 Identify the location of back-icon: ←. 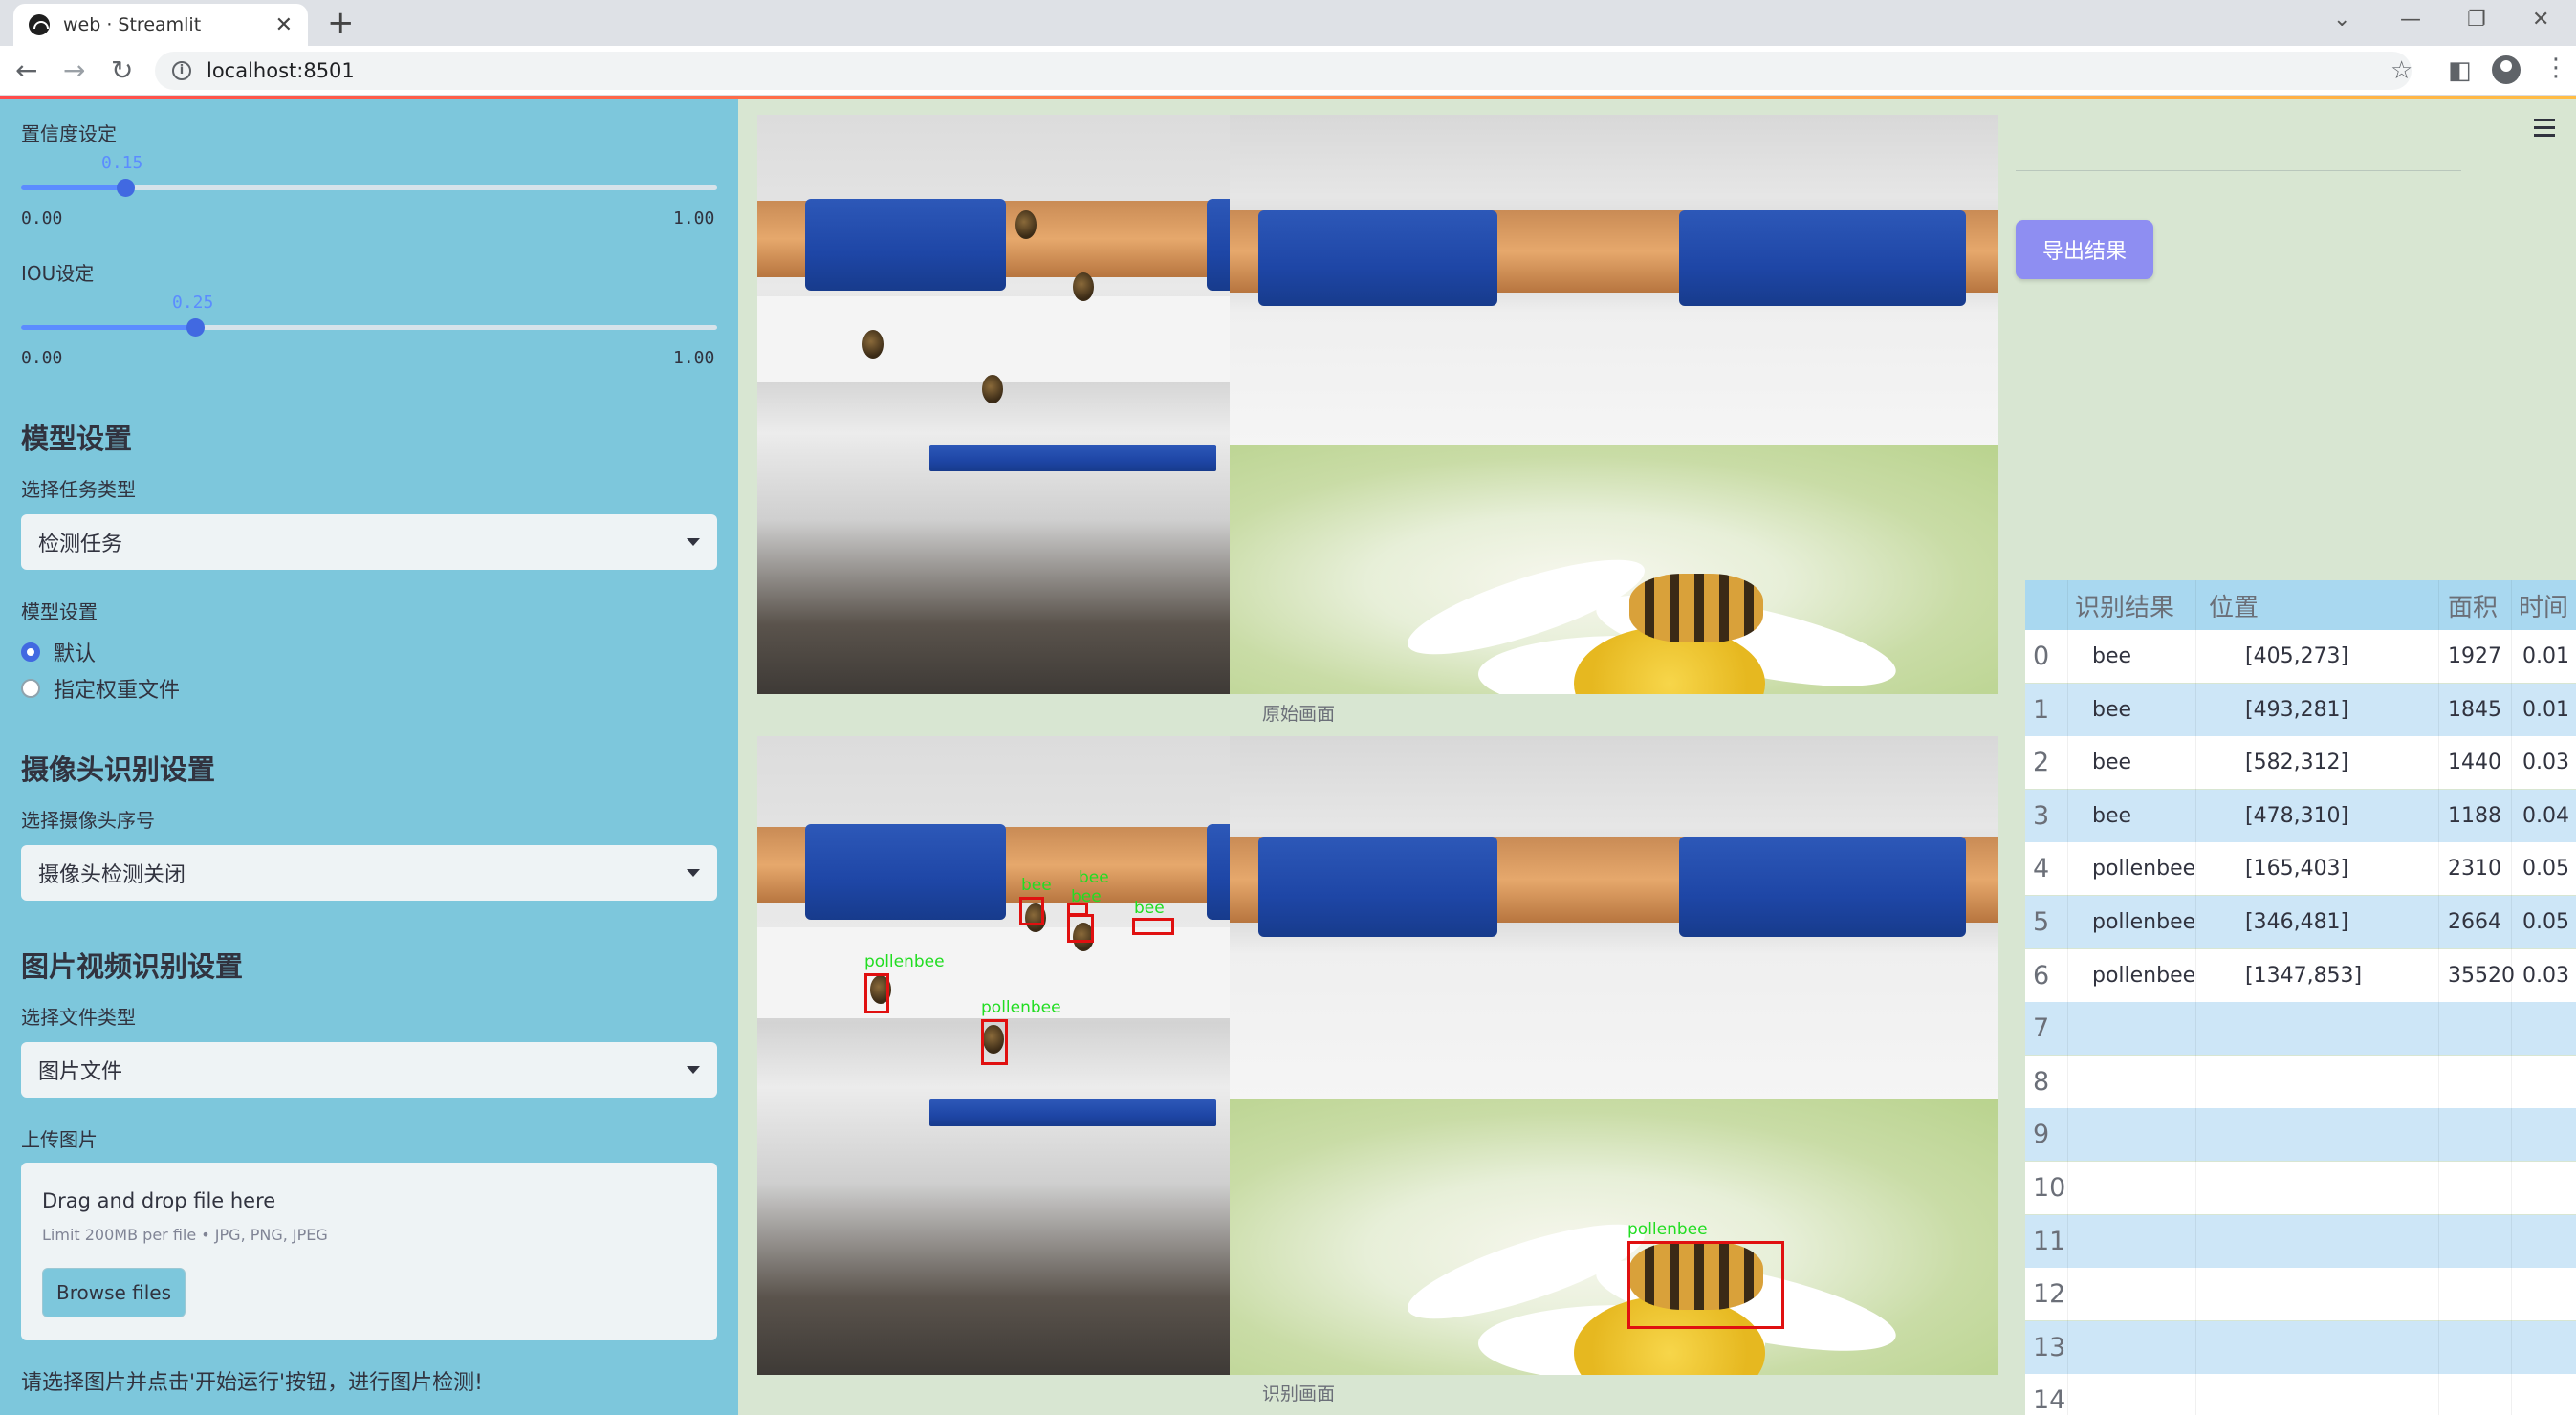
(26, 71).